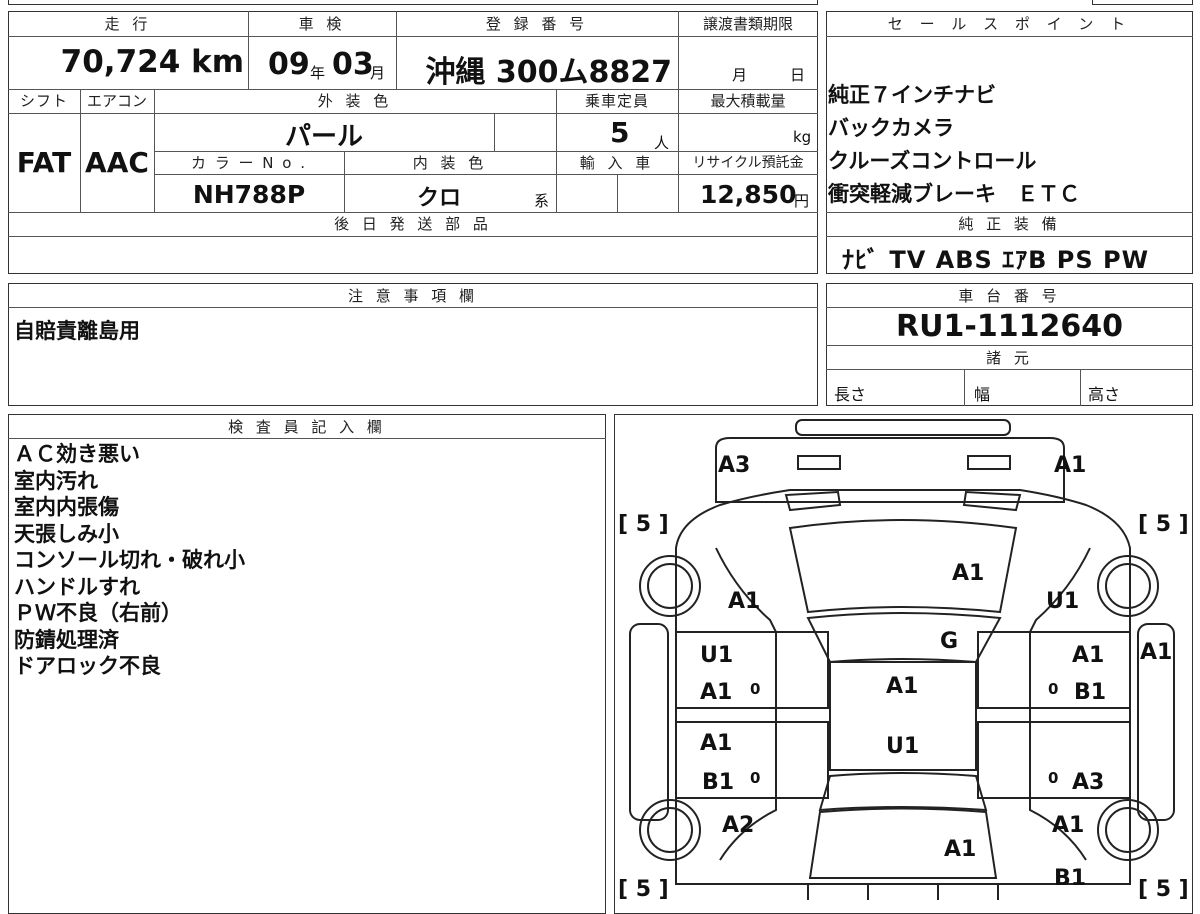  I want to click on zero-left-rear: 0, so click(755, 778).